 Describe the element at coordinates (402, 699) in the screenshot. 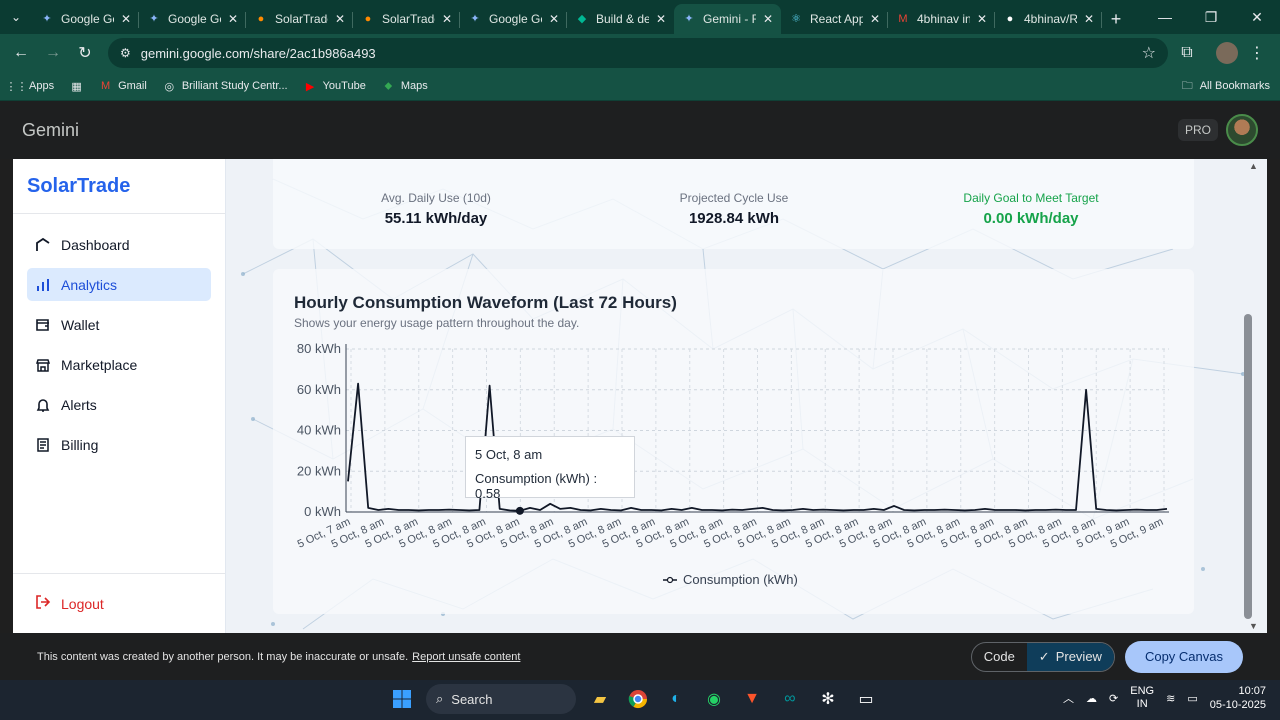

I see `windows-start-icon` at that location.